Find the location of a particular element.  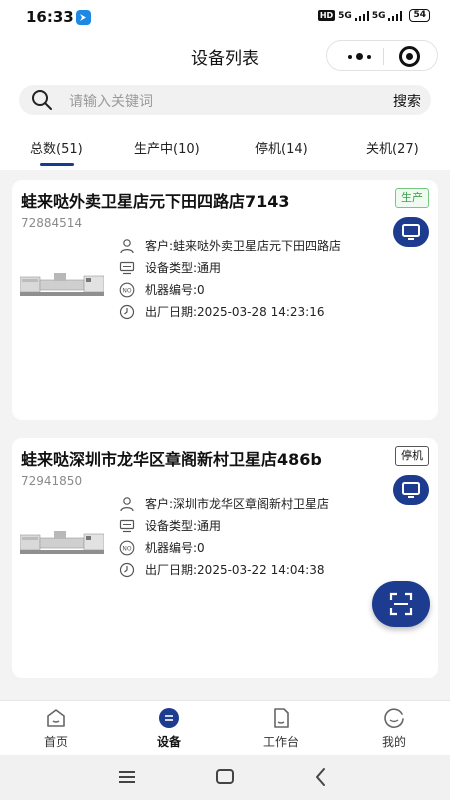

title-bar: 设备列表 is located at coordinates (225, 55).